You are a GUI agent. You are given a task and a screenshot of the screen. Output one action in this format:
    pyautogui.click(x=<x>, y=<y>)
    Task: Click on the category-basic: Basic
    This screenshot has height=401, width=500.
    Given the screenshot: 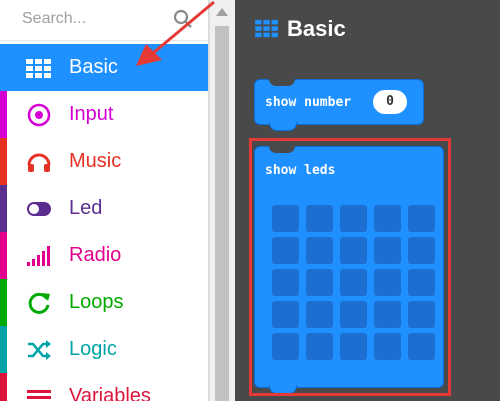 What is the action you would take?
    pyautogui.click(x=104, y=67)
    